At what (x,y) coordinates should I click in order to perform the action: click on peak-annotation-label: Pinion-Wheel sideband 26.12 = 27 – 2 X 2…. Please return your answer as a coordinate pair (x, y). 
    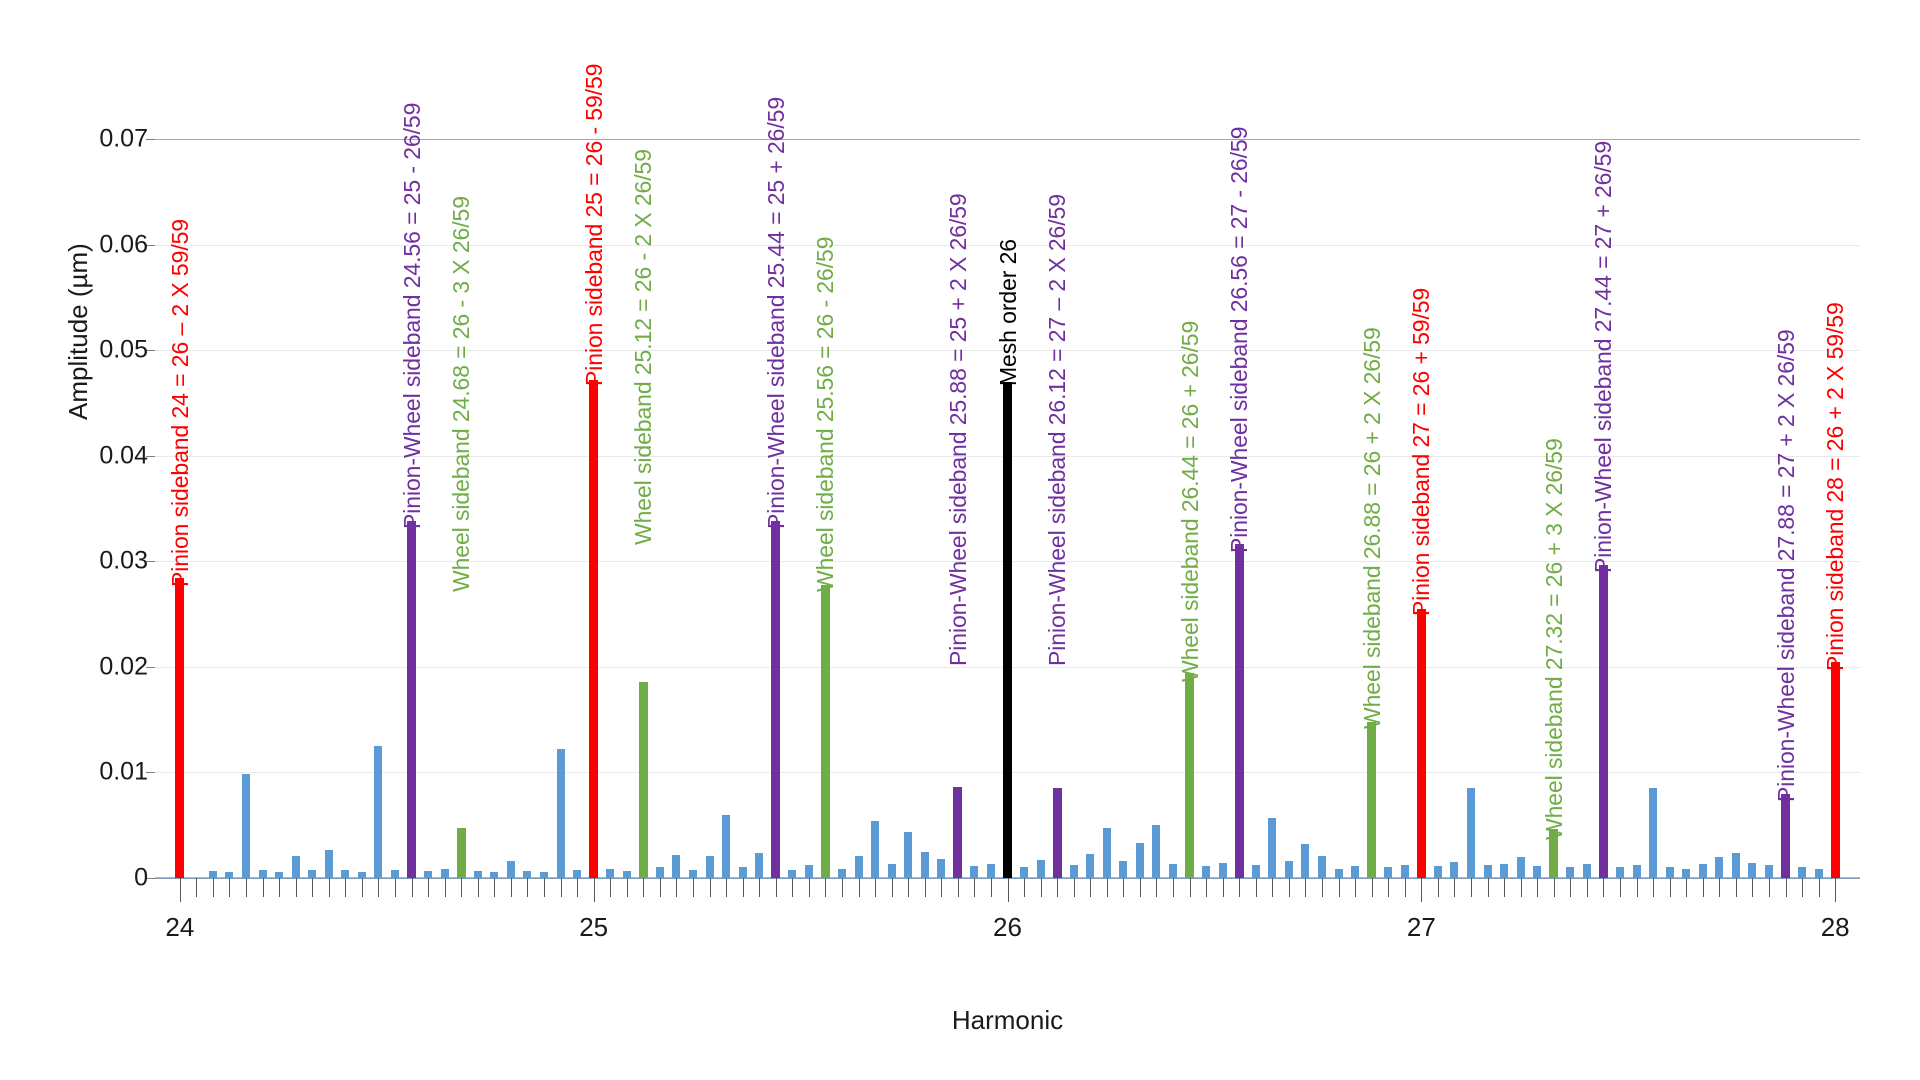
    Looking at the image, I should click on (1057, 430).